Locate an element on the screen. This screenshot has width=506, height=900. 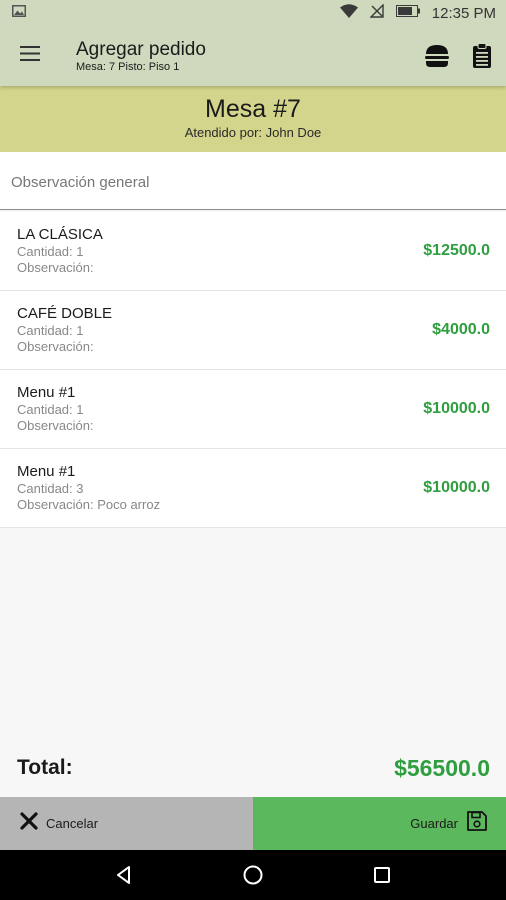
clipboard-icon is located at coordinates (482, 55).